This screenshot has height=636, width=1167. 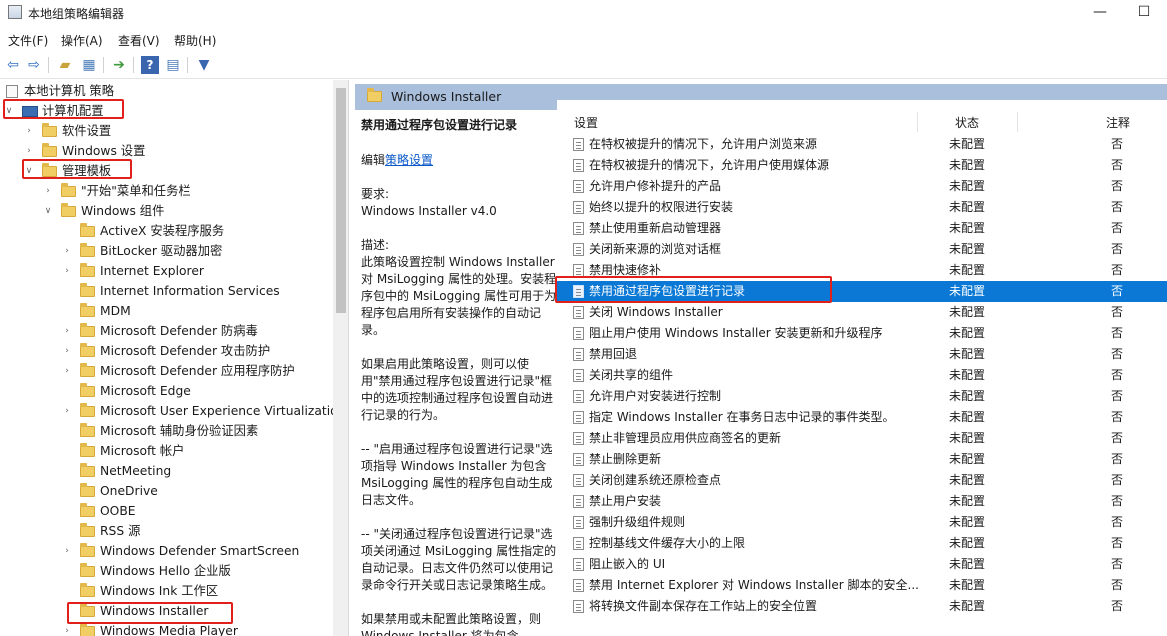 What do you see at coordinates (1118, 122) in the screenshot?
I see `column-header-note: 注释` at bounding box center [1118, 122].